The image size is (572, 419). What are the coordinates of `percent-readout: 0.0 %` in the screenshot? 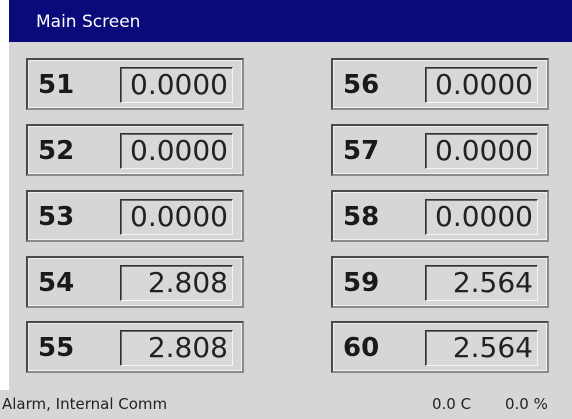 It's located at (526, 404).